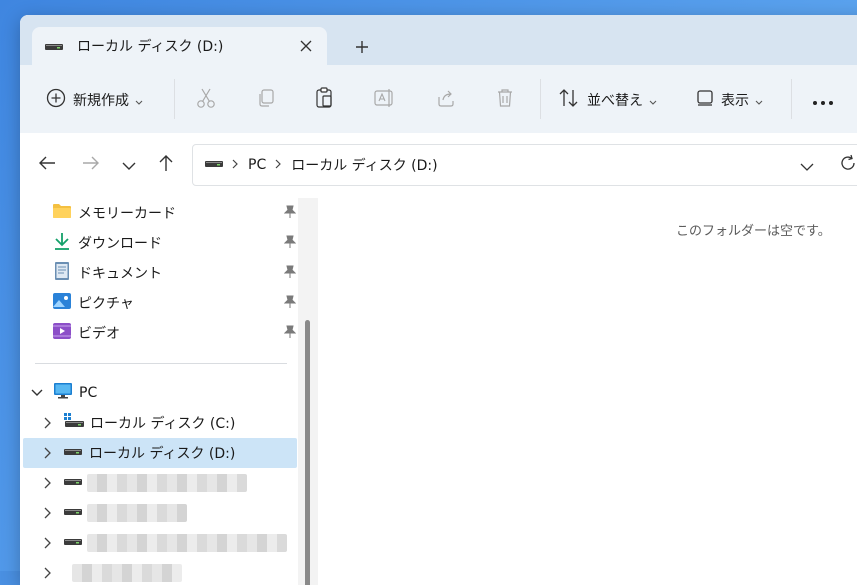 The image size is (857, 585). What do you see at coordinates (306, 46) in the screenshot?
I see `close-tab-icon` at bounding box center [306, 46].